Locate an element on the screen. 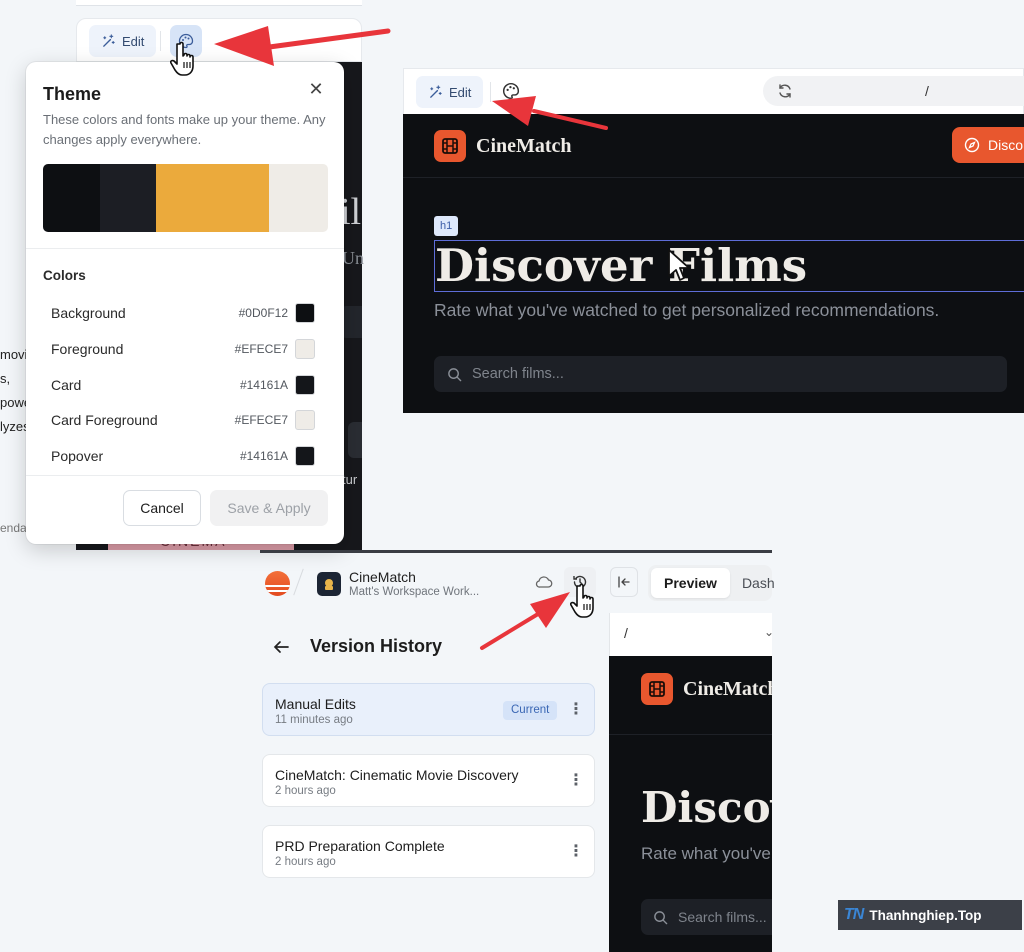  watermark-logo: TN is located at coordinates (854, 914).